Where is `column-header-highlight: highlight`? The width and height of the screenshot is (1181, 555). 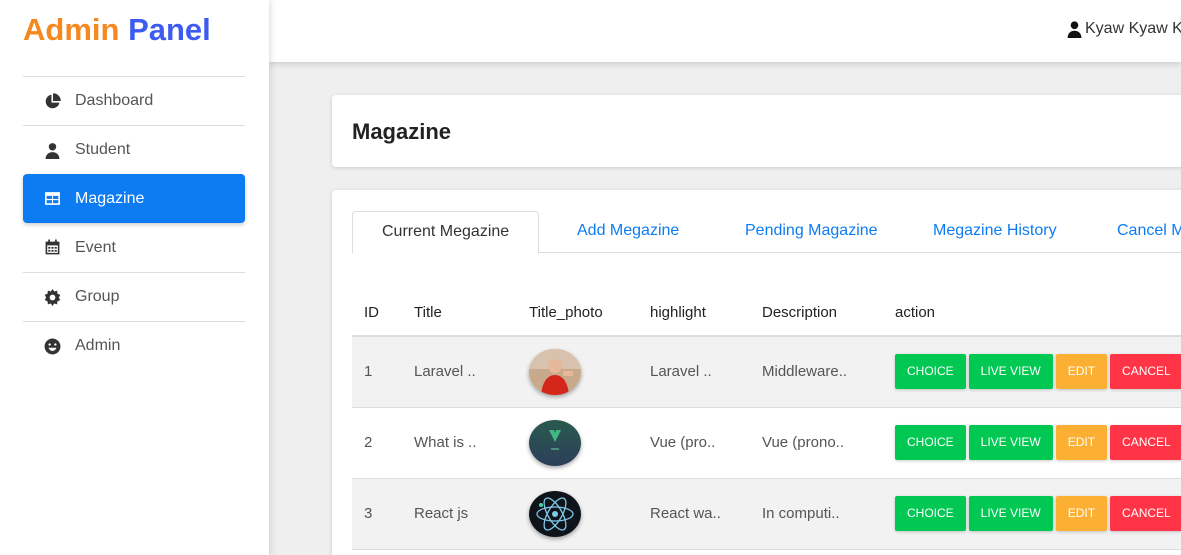 column-header-highlight: highlight is located at coordinates (694, 313).